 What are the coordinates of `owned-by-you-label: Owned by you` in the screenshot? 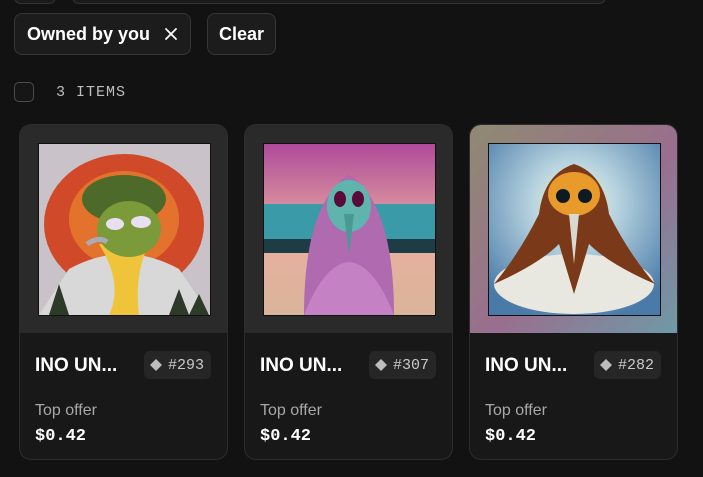 It's located at (89, 33).